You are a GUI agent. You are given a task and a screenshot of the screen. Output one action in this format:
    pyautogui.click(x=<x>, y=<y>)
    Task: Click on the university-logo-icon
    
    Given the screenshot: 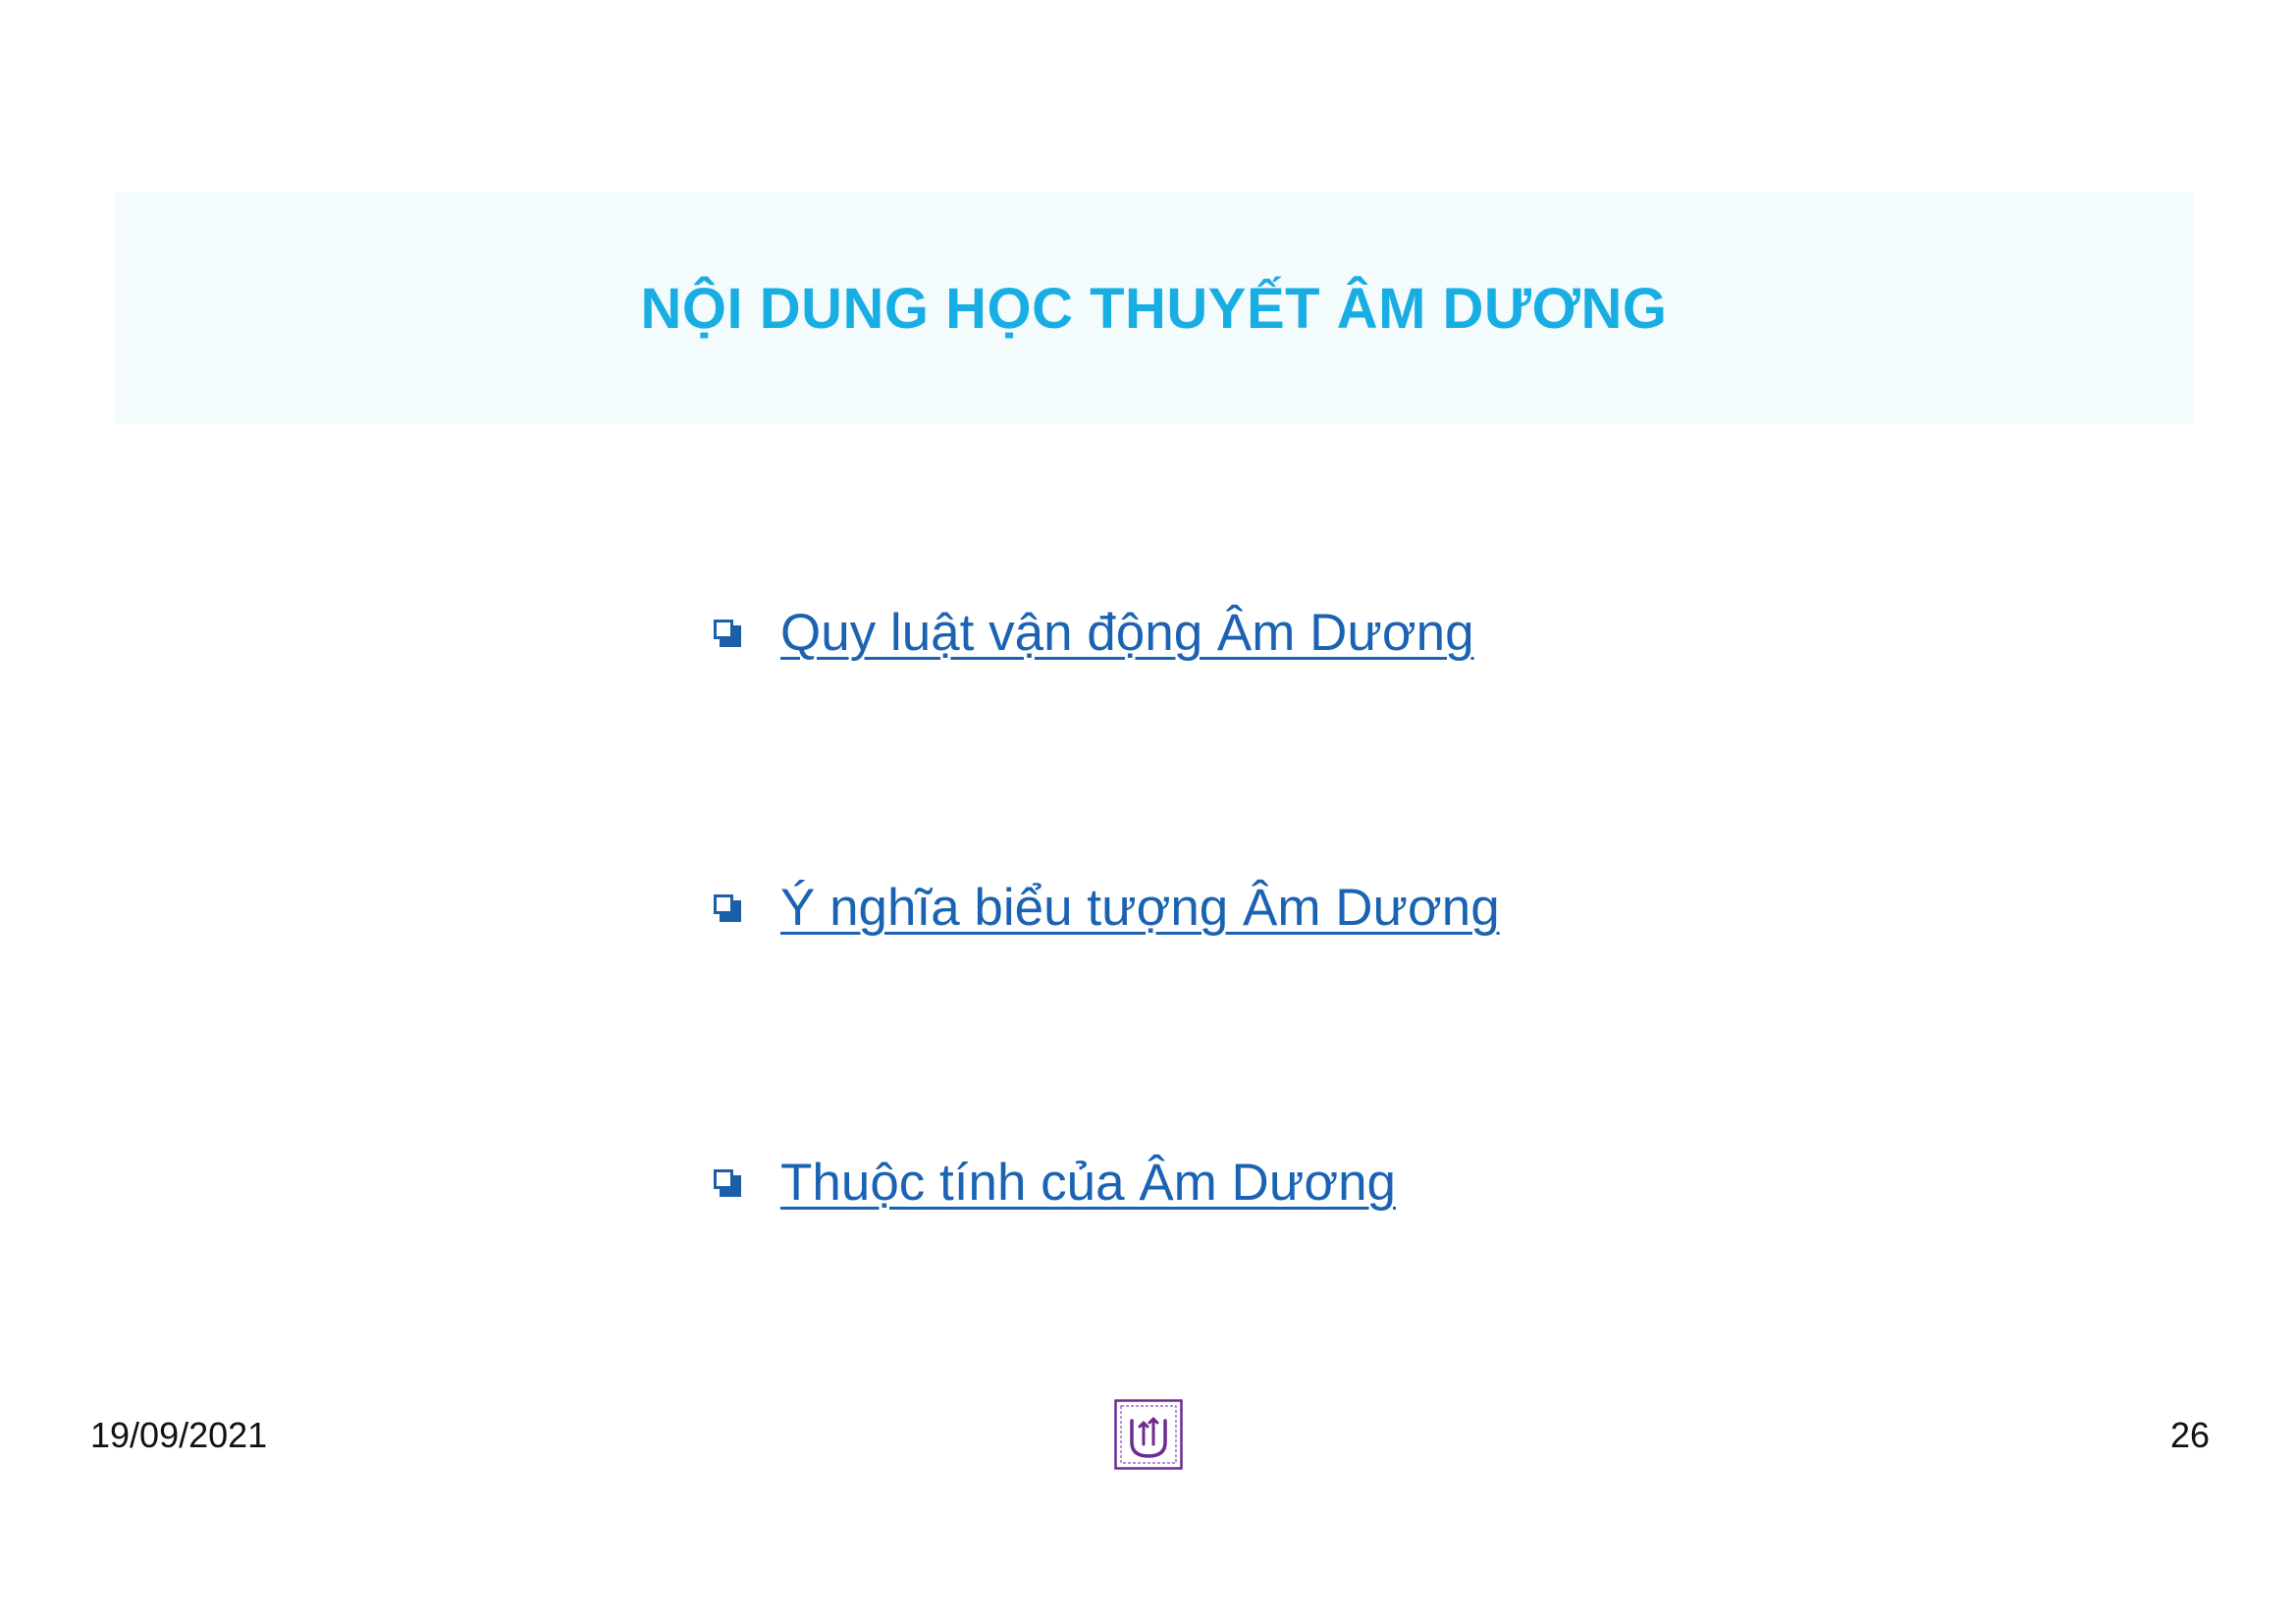 What is the action you would take?
    pyautogui.click(x=1148, y=1434)
    